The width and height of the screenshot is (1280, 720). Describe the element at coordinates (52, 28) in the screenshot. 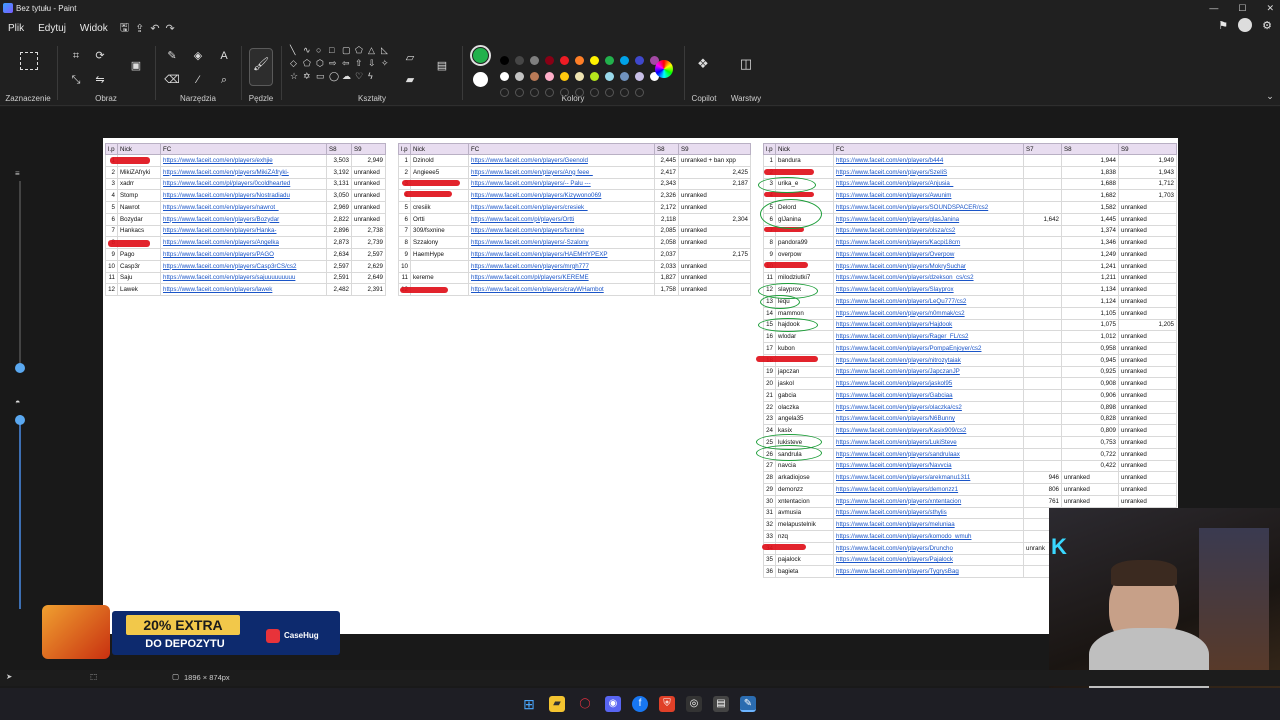

I see `menu-edit: Edytuj` at that location.